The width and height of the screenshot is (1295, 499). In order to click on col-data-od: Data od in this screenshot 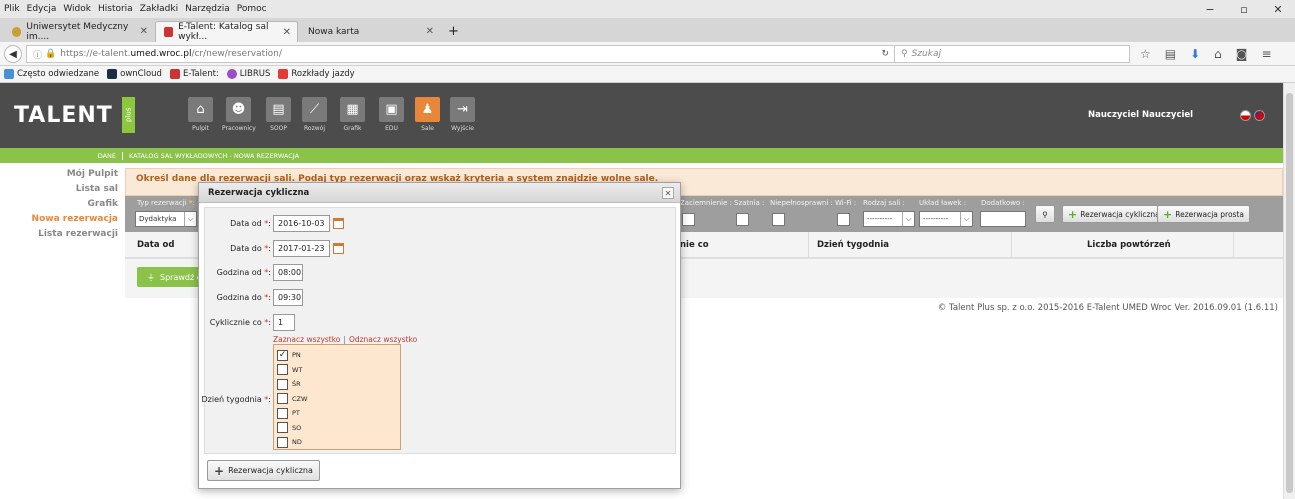, I will do `click(156, 245)`.